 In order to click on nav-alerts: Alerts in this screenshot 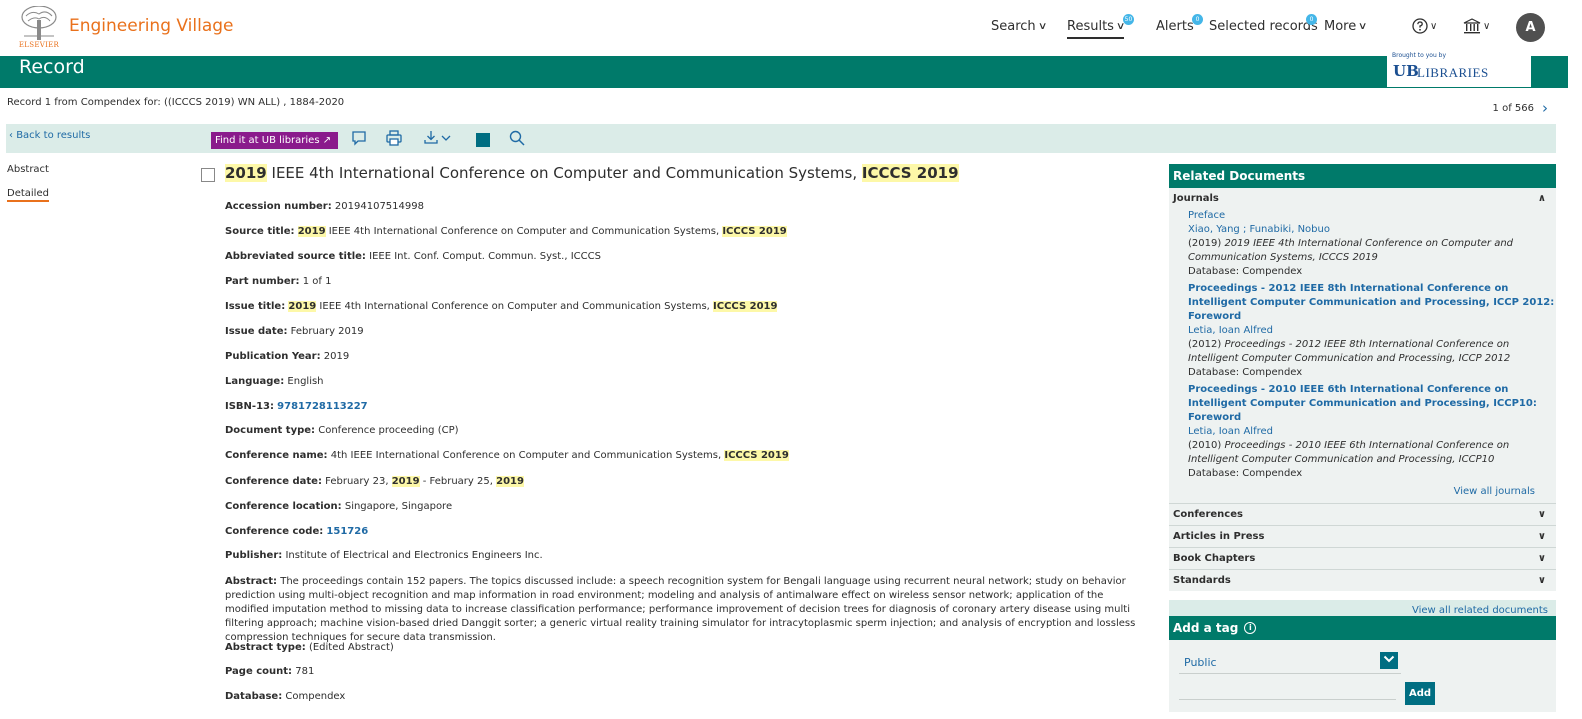, I will do `click(1175, 26)`.